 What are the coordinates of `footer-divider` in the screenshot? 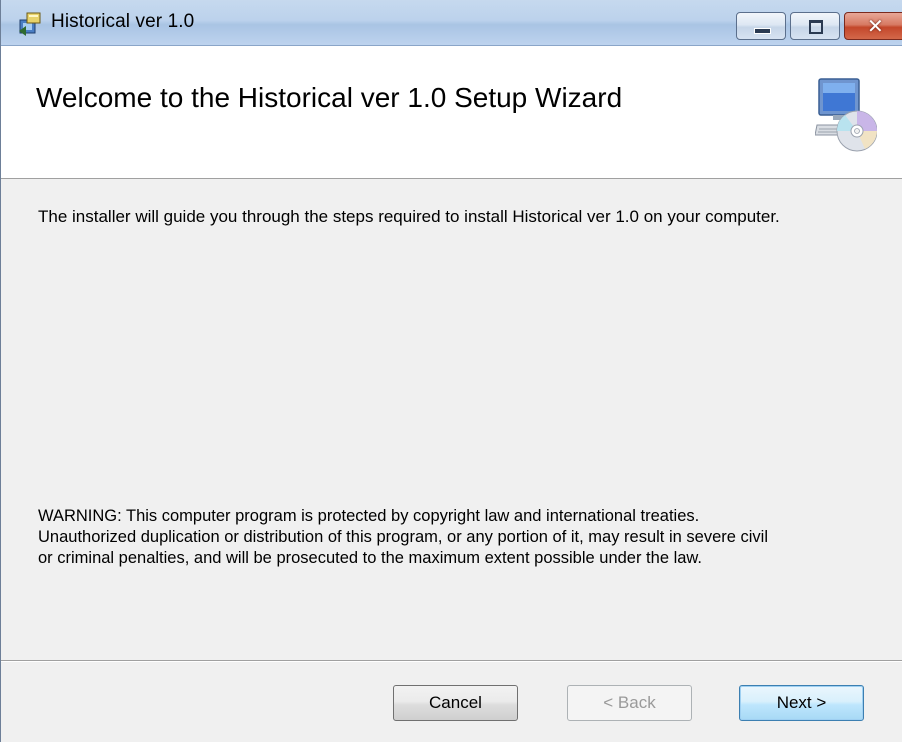 It's located at (451, 661).